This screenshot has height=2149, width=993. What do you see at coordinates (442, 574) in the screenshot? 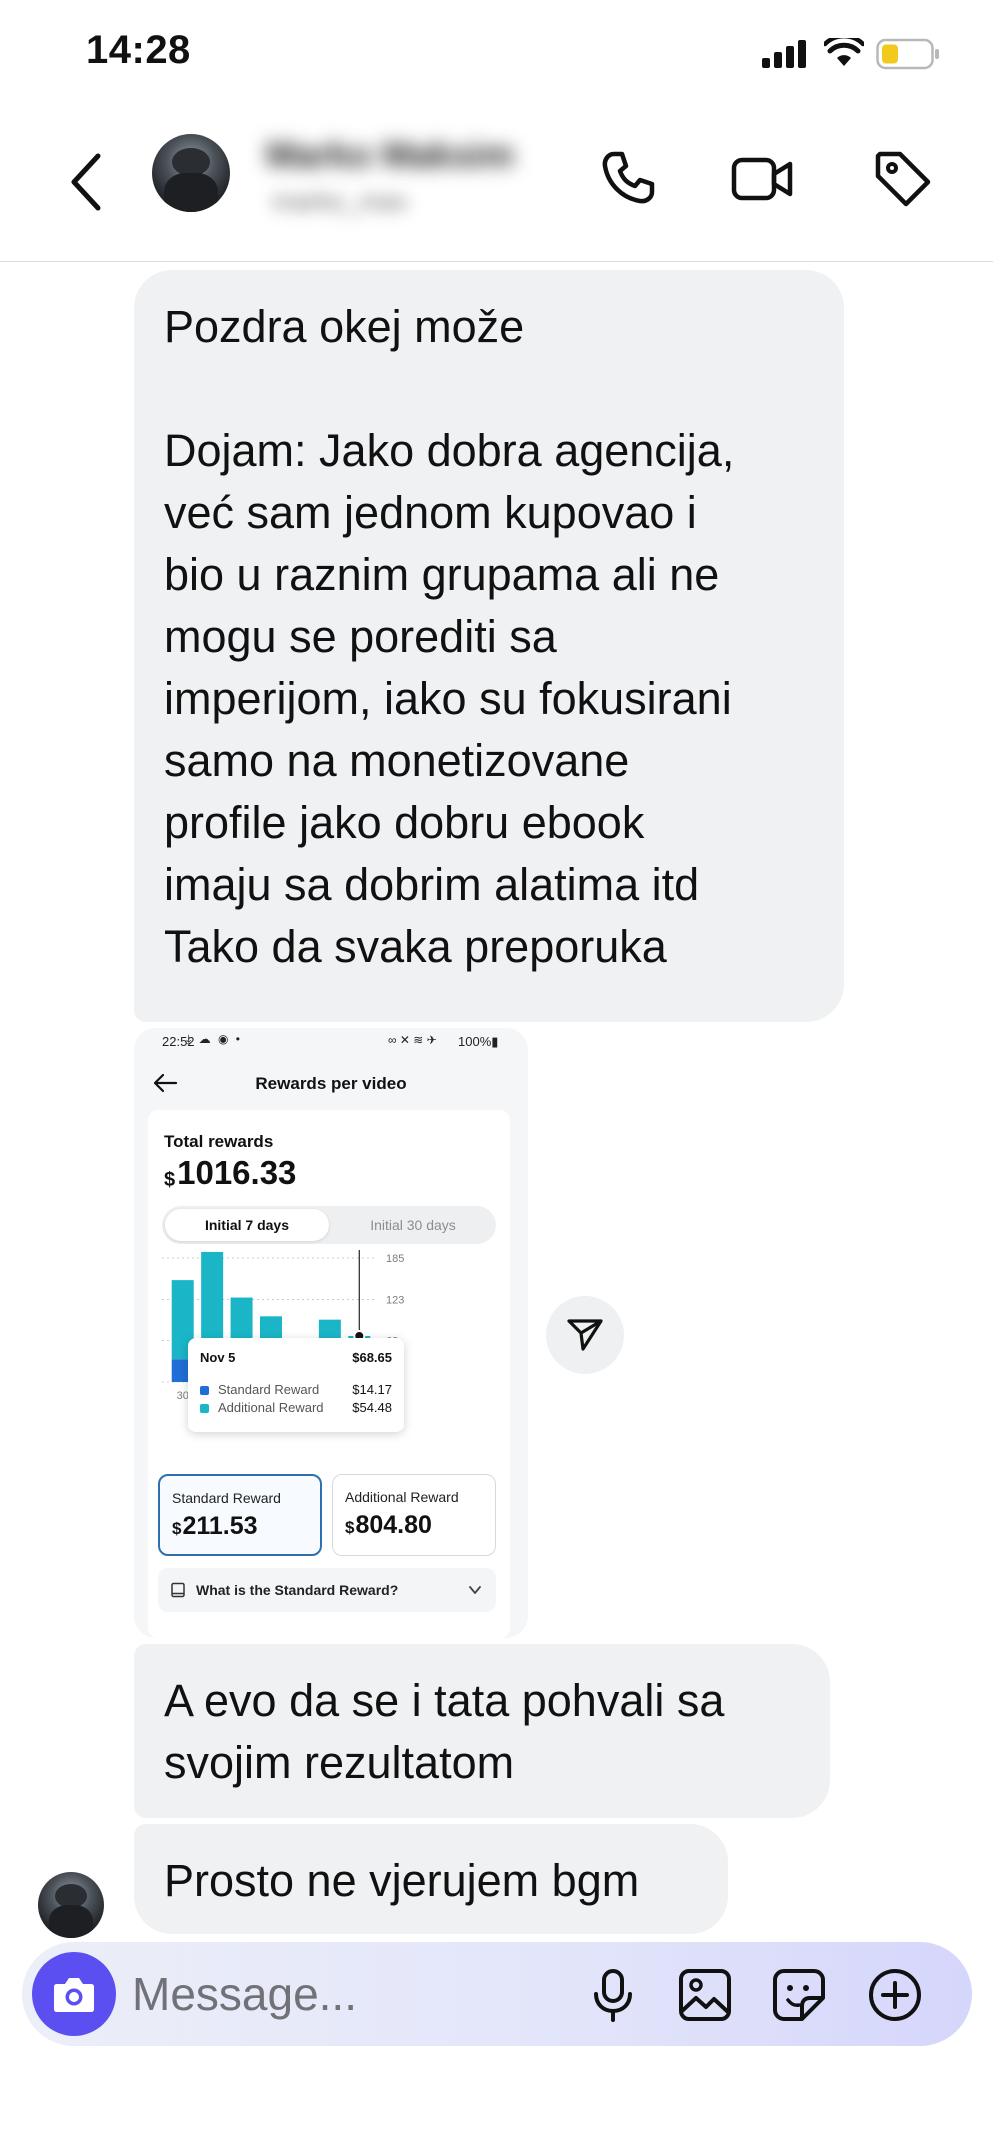
I see `message-line: bio u raznim grupama ali ne` at bounding box center [442, 574].